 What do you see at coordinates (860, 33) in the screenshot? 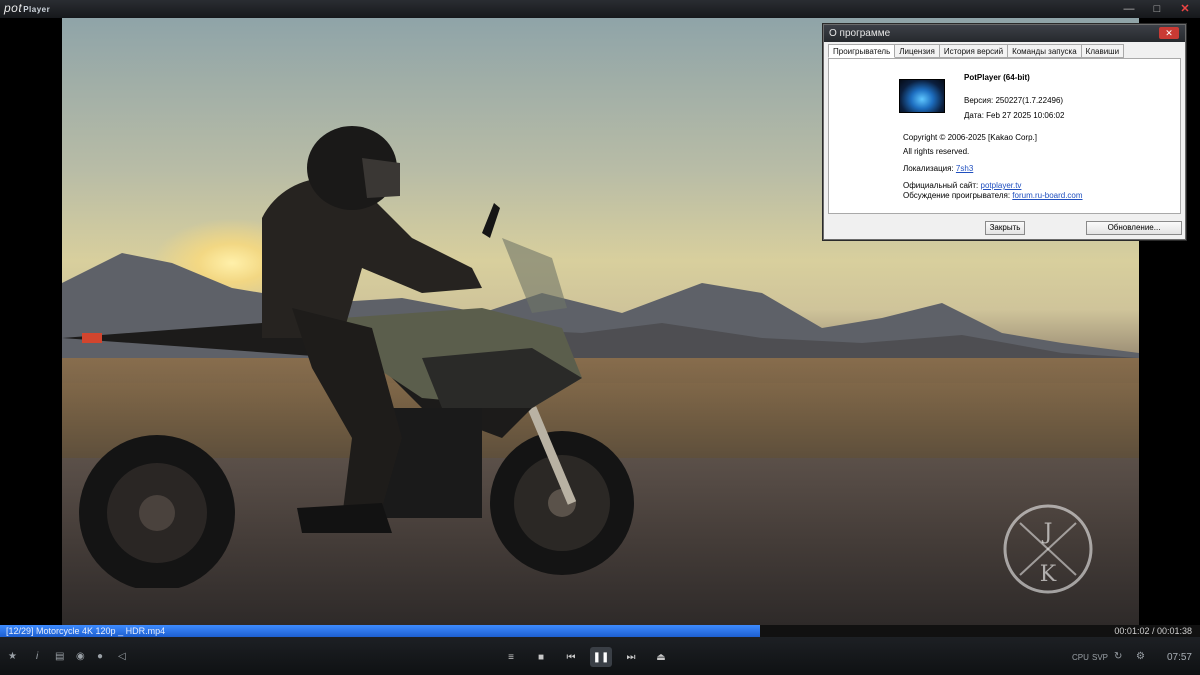
I see `dialog-title: О программе` at bounding box center [860, 33].